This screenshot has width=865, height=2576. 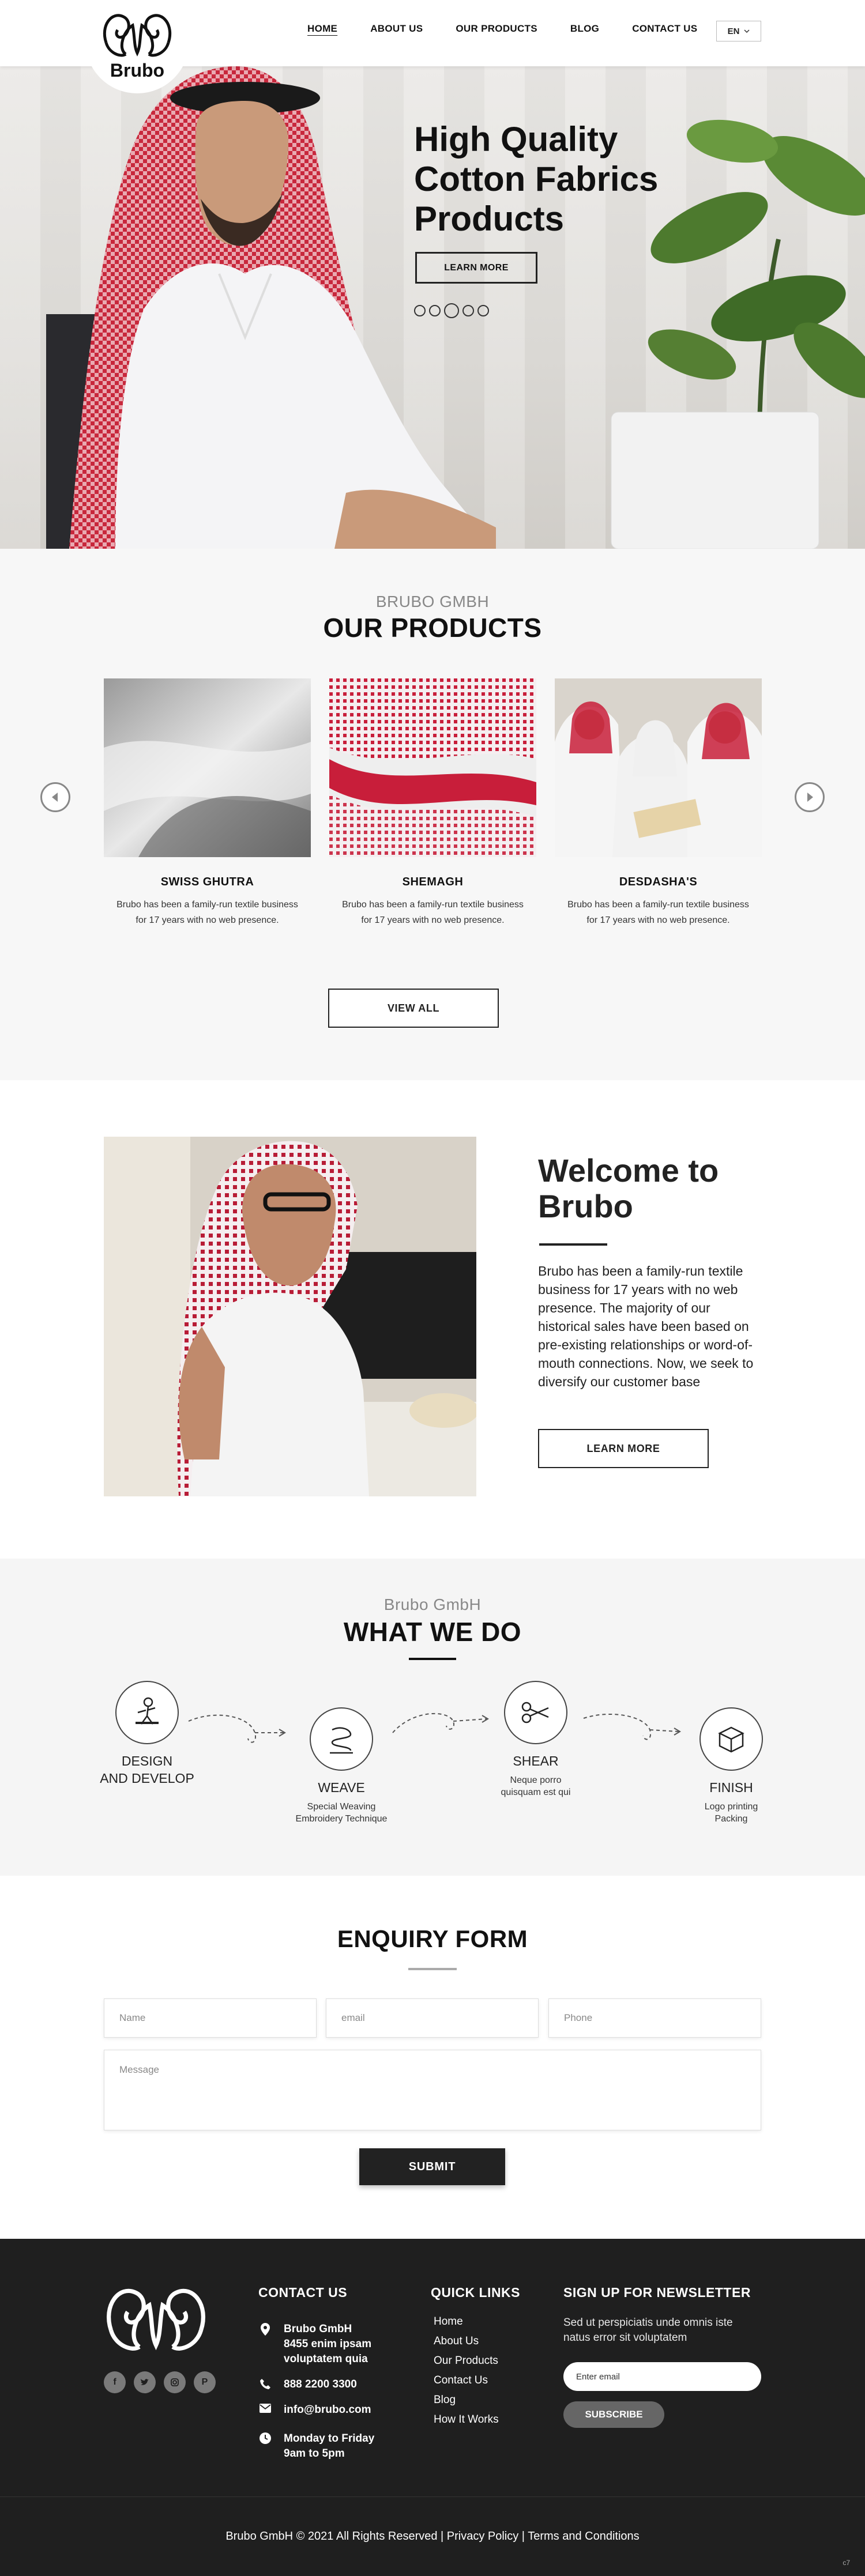 I want to click on twitter-icon, so click(x=145, y=2382).